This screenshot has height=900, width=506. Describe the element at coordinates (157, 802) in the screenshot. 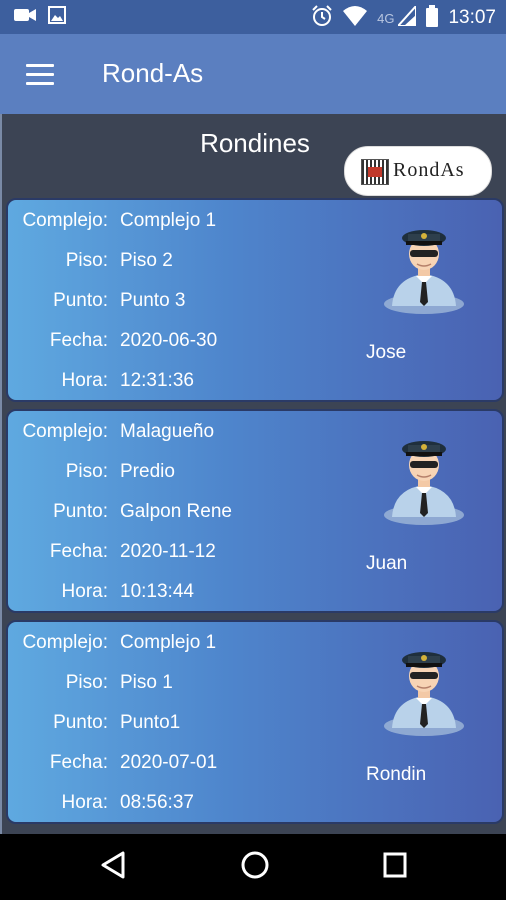

I see `hora-value: 08:56:37` at that location.